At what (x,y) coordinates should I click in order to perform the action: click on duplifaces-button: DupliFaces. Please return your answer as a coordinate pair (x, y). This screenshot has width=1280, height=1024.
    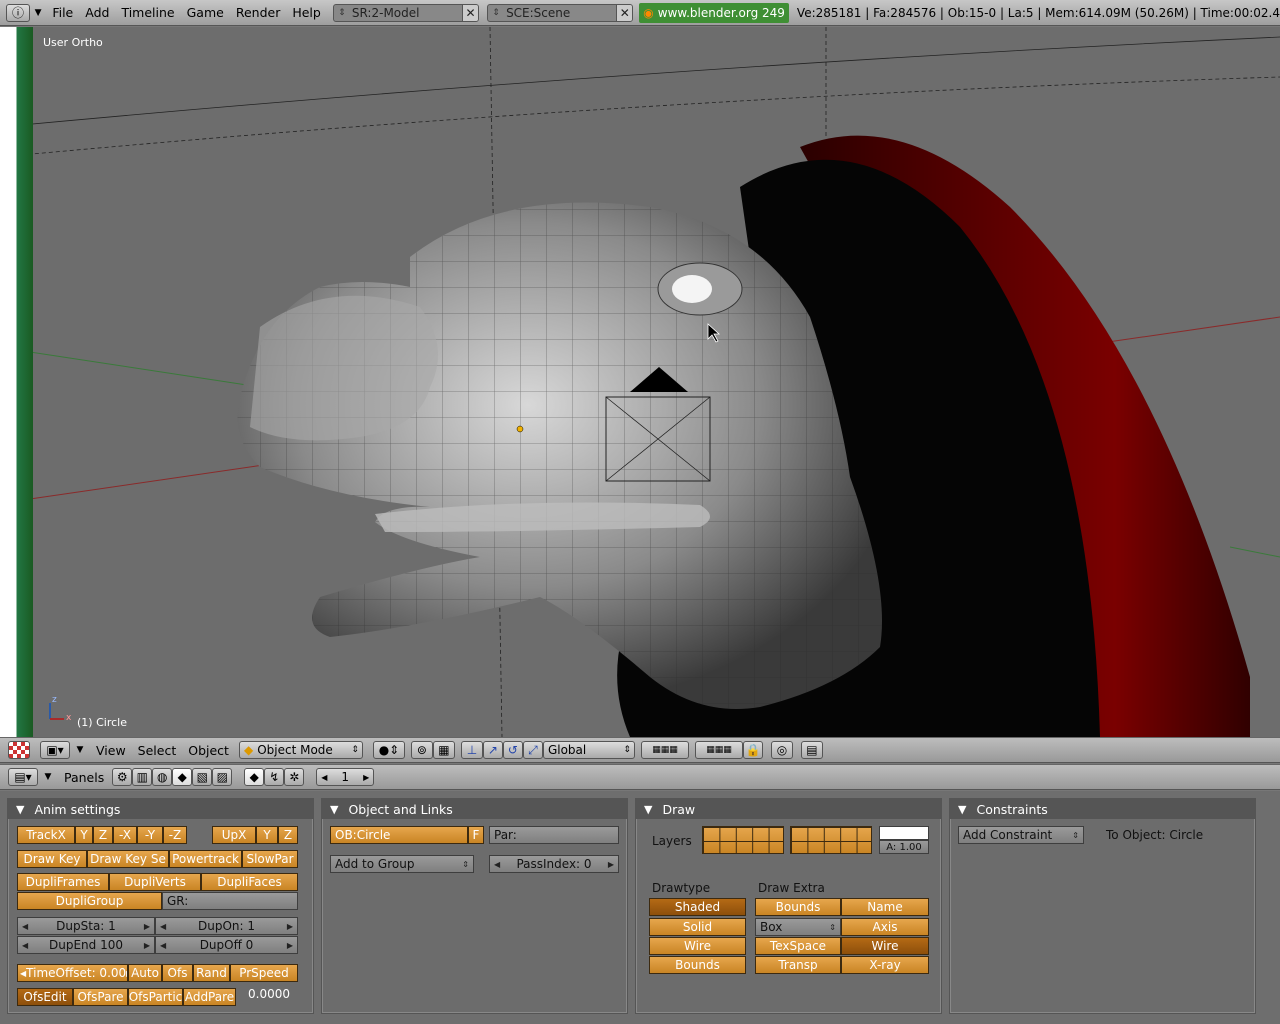
    Looking at the image, I should click on (249, 882).